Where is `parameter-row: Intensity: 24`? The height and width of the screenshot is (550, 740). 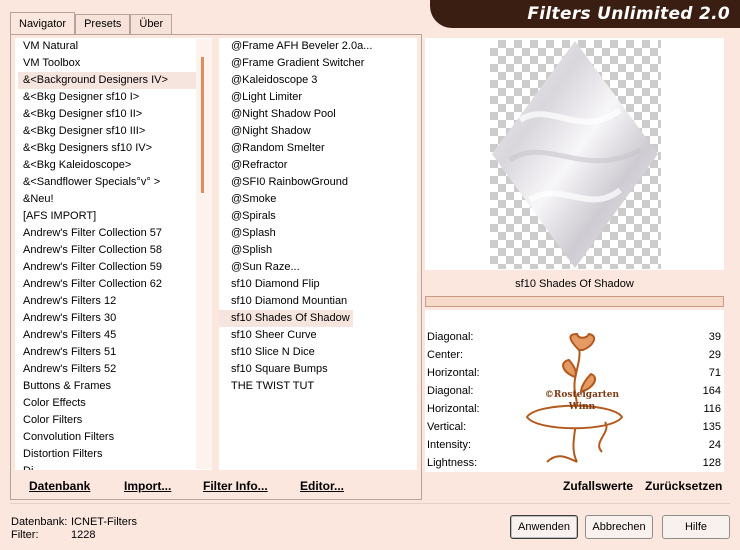 parameter-row: Intensity: 24 is located at coordinates (574, 445).